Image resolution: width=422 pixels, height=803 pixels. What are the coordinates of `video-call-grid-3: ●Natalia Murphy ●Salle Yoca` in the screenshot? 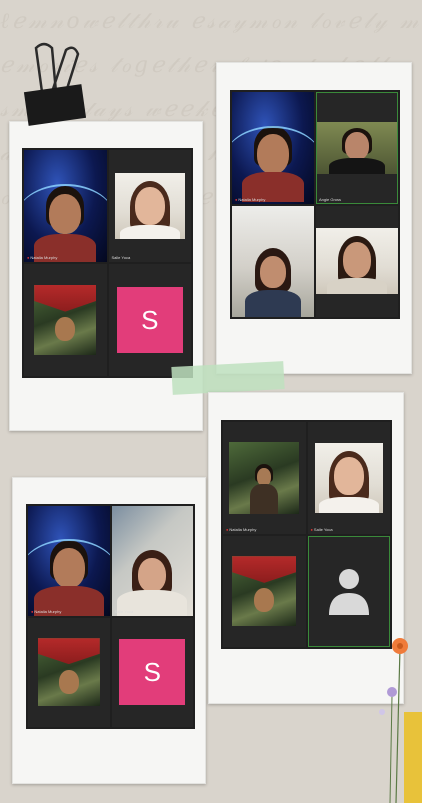 It's located at (306, 534).